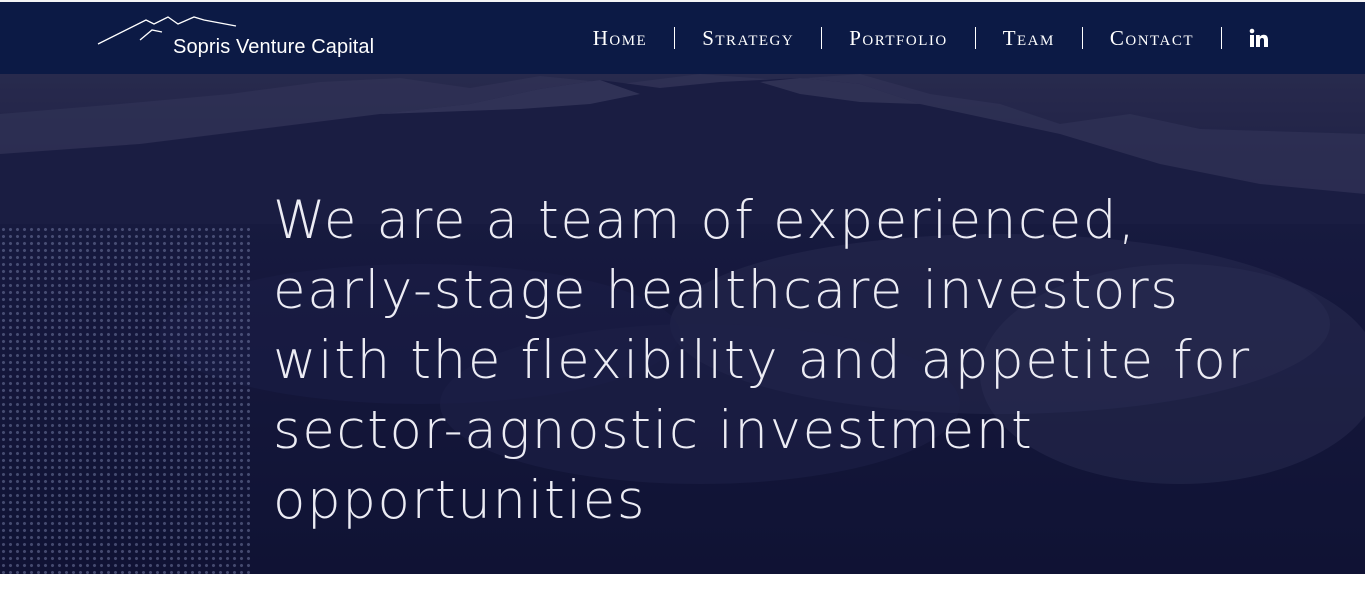  What do you see at coordinates (125, 400) in the screenshot?
I see `dot-pattern` at bounding box center [125, 400].